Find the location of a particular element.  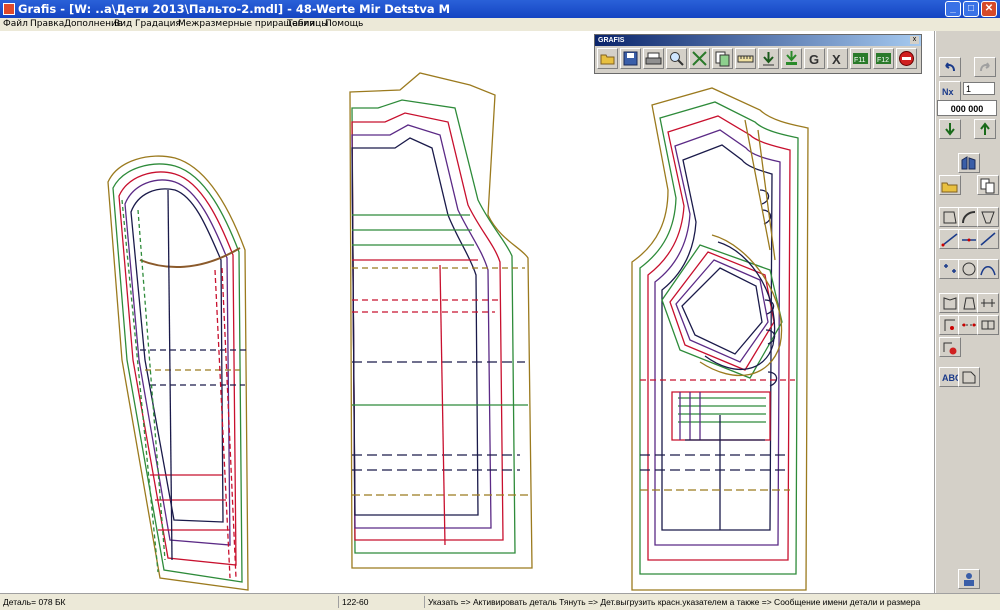

x-icon: X is located at coordinates (837, 58).